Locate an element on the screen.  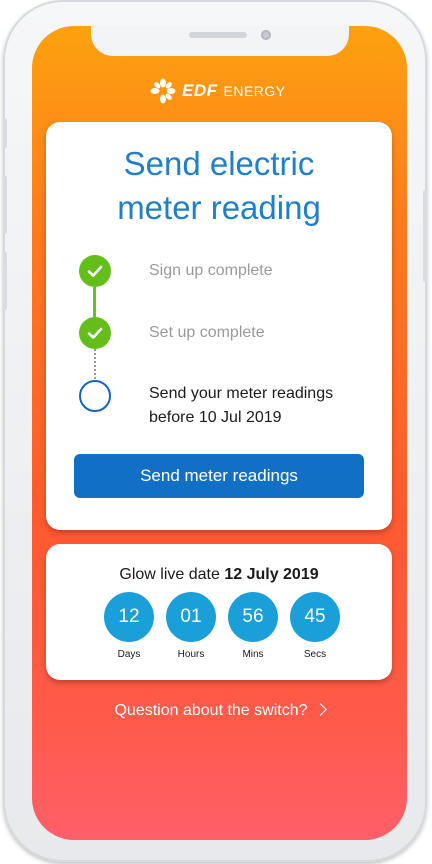
edf-energy-logo: EDF ENERGY is located at coordinates (218, 91).